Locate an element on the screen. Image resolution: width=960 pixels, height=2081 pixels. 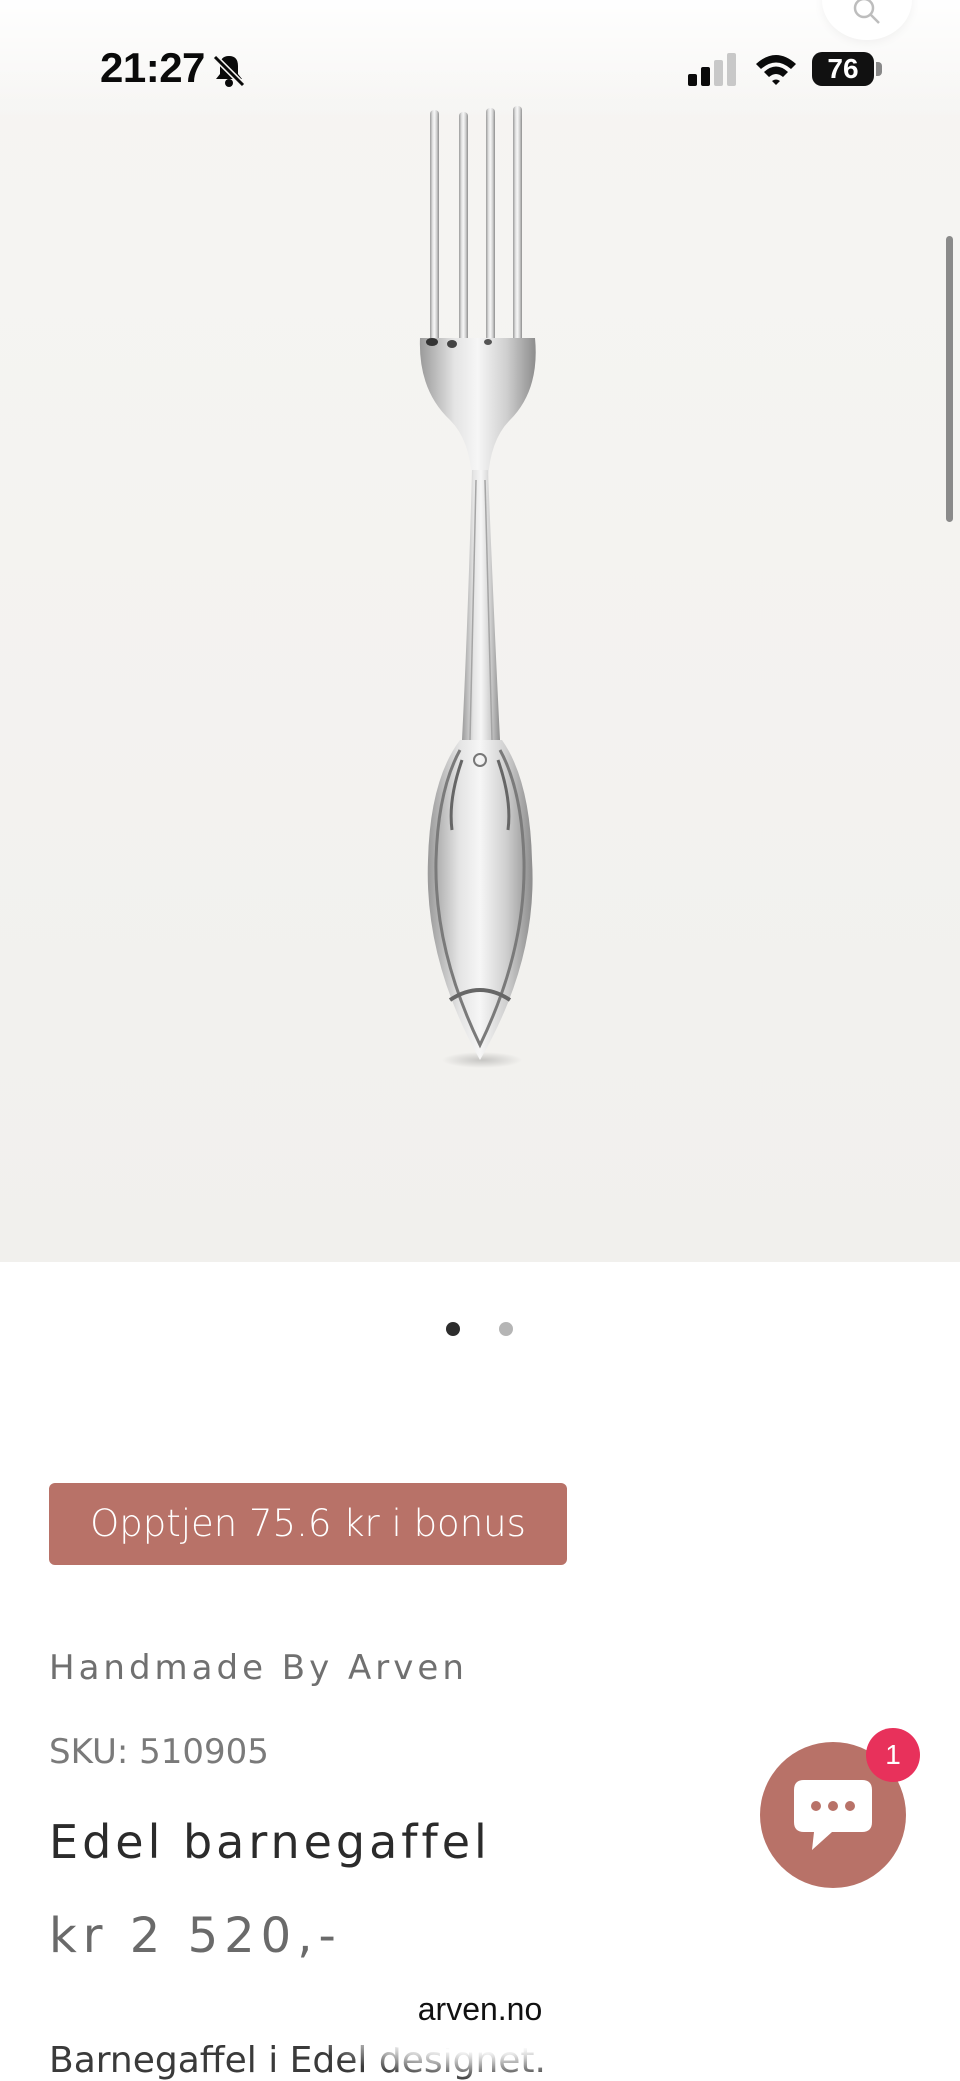
battery-indicator: 76 is located at coordinates (843, 69).